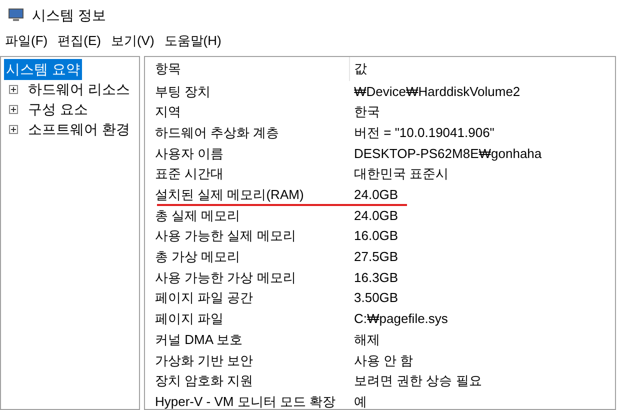 This screenshot has width=620, height=410. Describe the element at coordinates (79, 129) in the screenshot. I see `tree-item: 소프트웨어 환경` at that location.